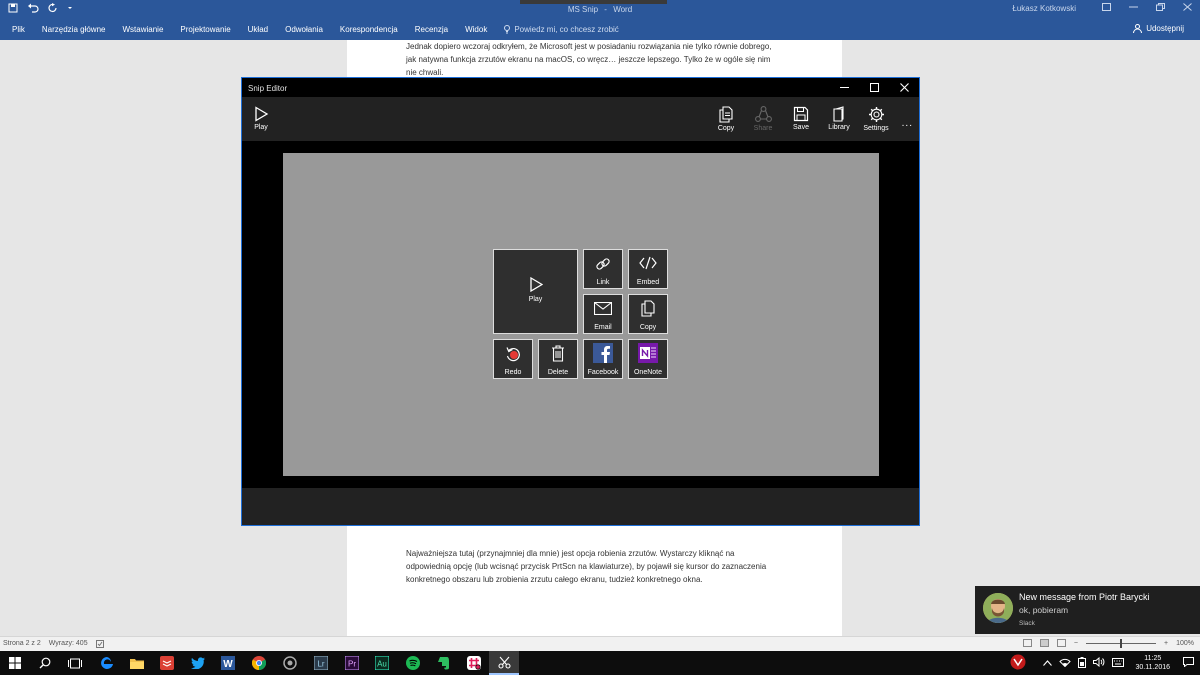  Describe the element at coordinates (726, 128) in the screenshot. I see `copy-label: Copy` at that location.